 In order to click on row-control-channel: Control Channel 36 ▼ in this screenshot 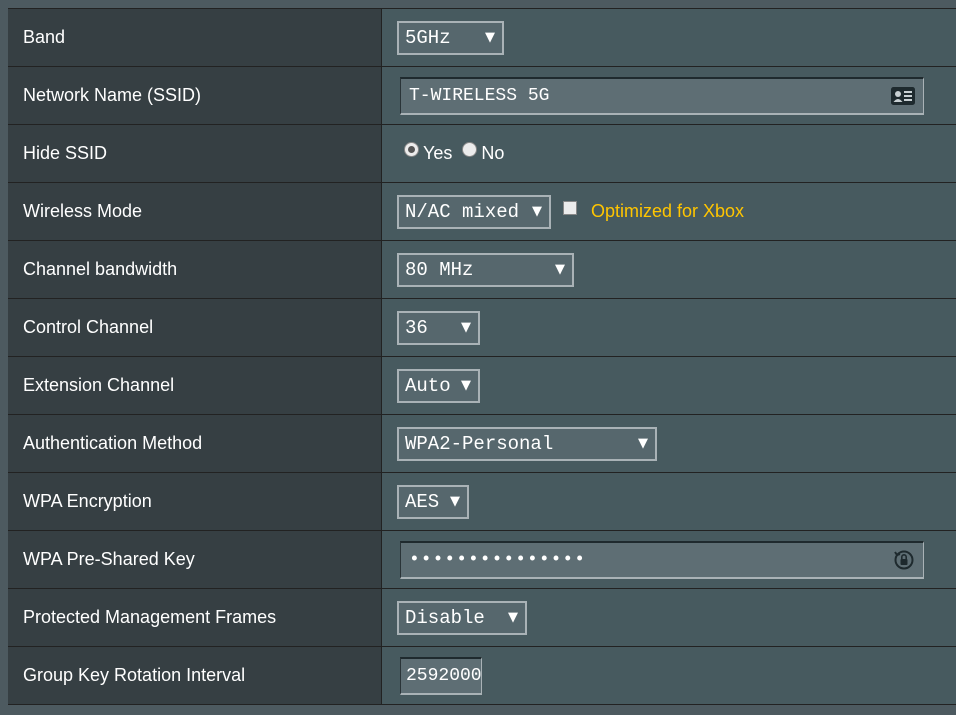, I will do `click(482, 328)`.